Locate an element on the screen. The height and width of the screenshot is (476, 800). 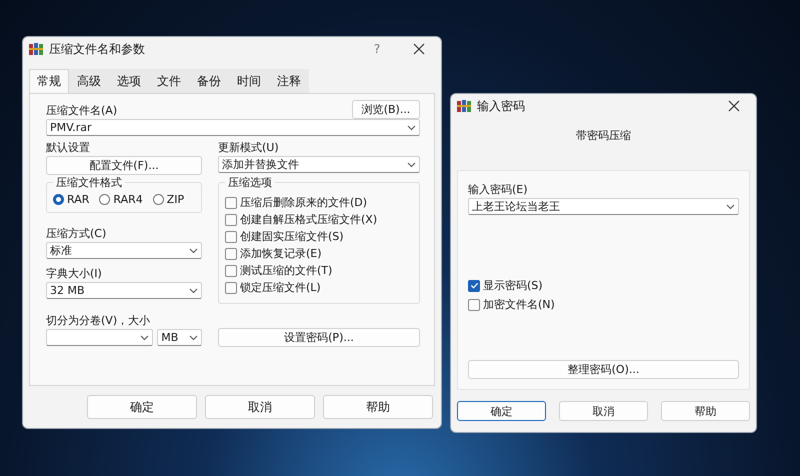
group-label: 压缩文件格式 is located at coordinates (89, 182).